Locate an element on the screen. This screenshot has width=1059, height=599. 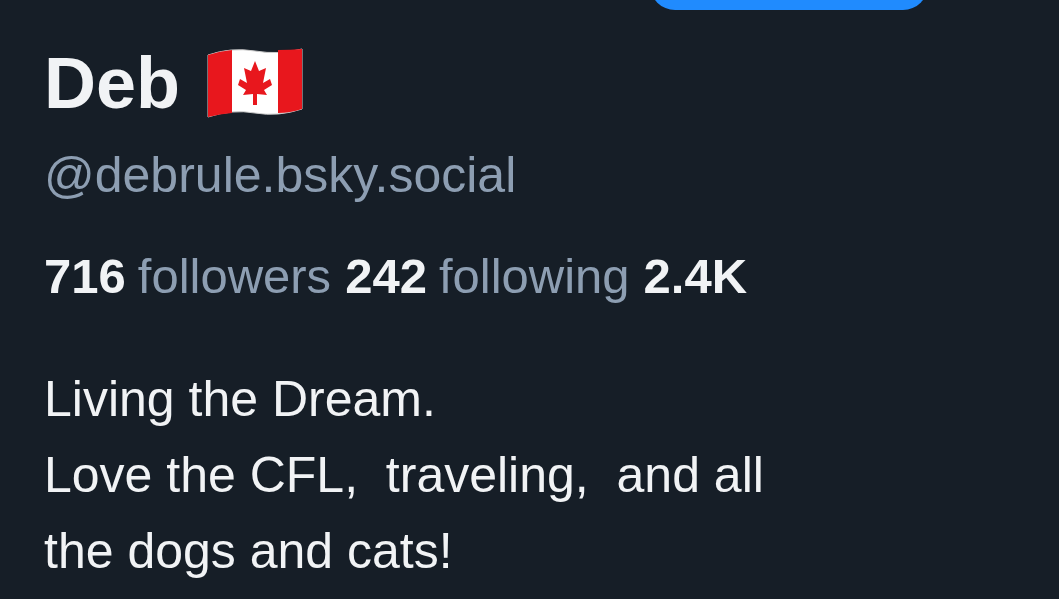
stat-count: 242 is located at coordinates (386, 276).